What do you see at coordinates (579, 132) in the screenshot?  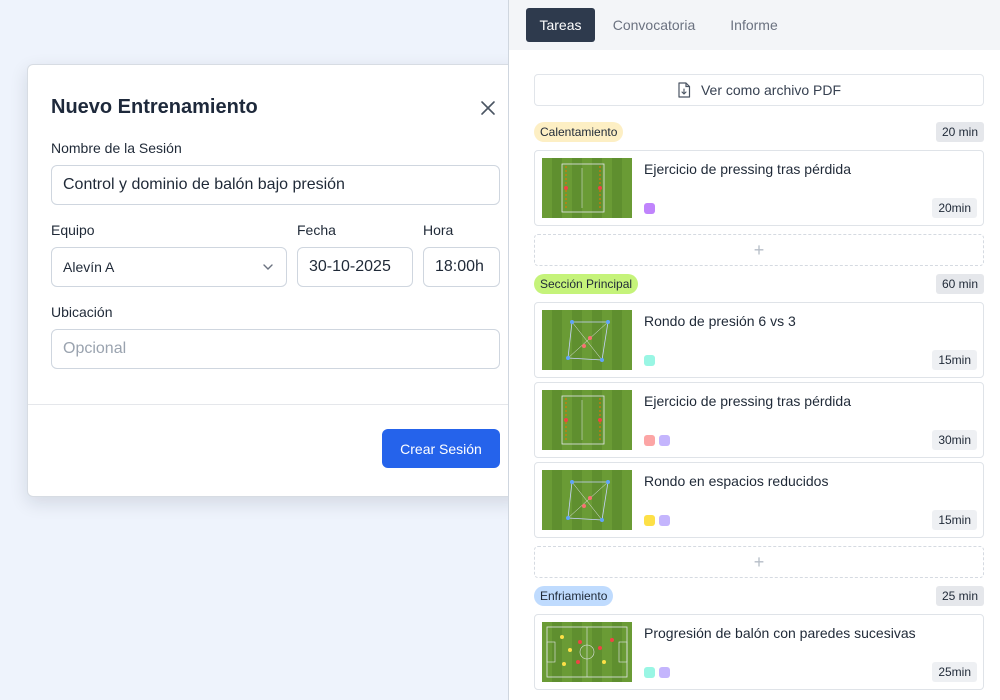 I see `section-tag: Calentamiento` at bounding box center [579, 132].